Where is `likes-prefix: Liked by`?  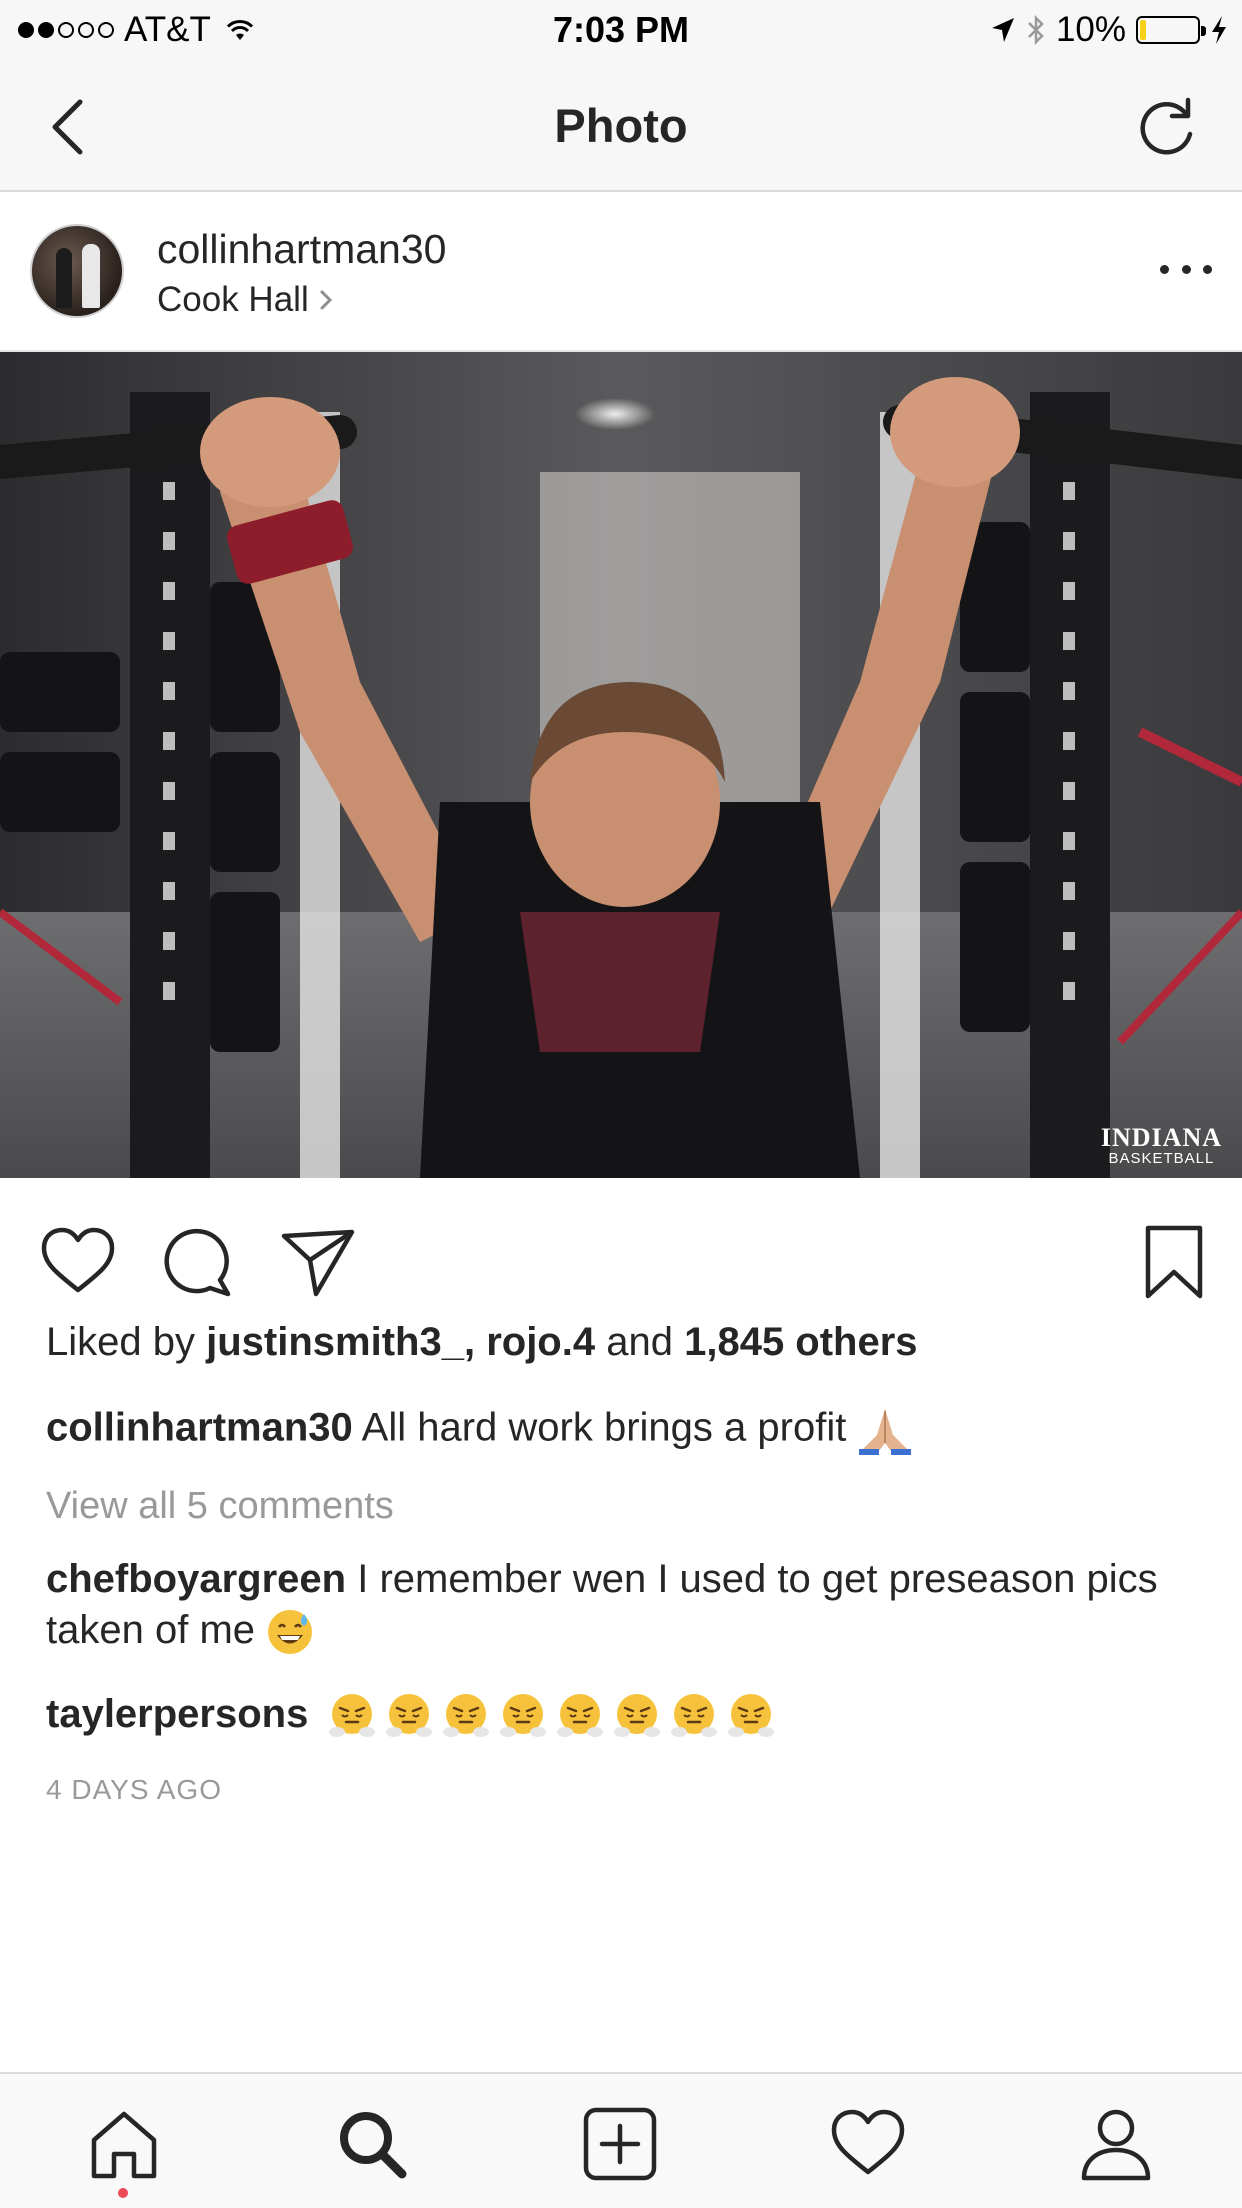
likes-prefix: Liked by is located at coordinates (120, 1342).